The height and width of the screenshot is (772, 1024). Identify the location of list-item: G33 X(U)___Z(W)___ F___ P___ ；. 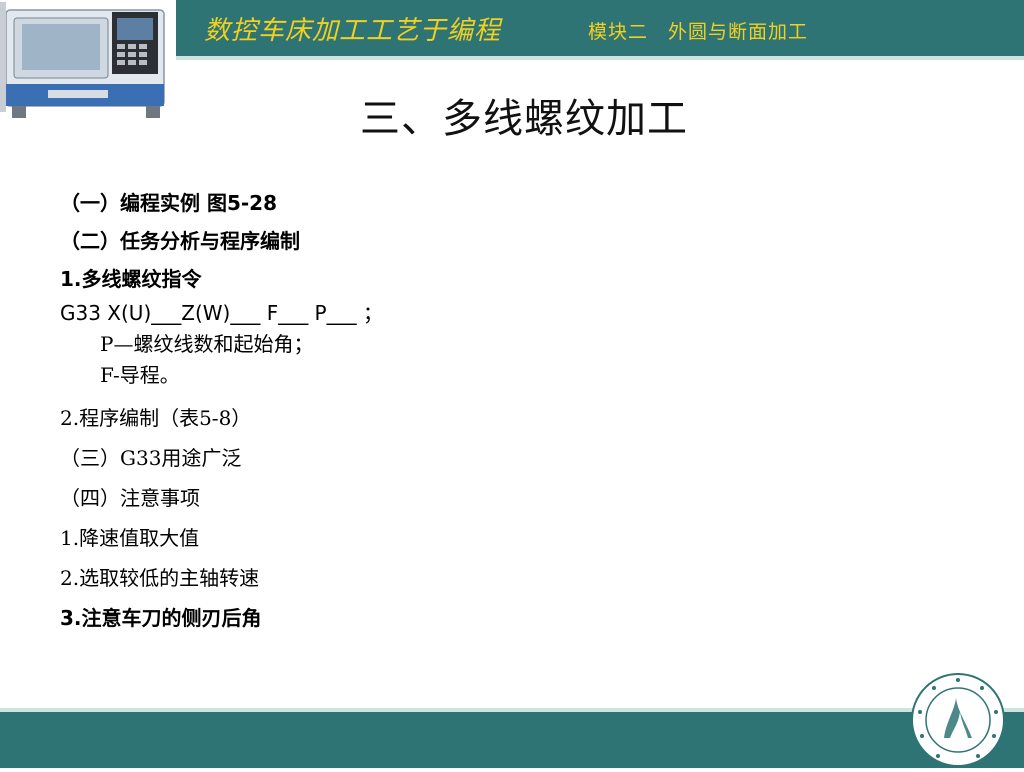
(221, 313).